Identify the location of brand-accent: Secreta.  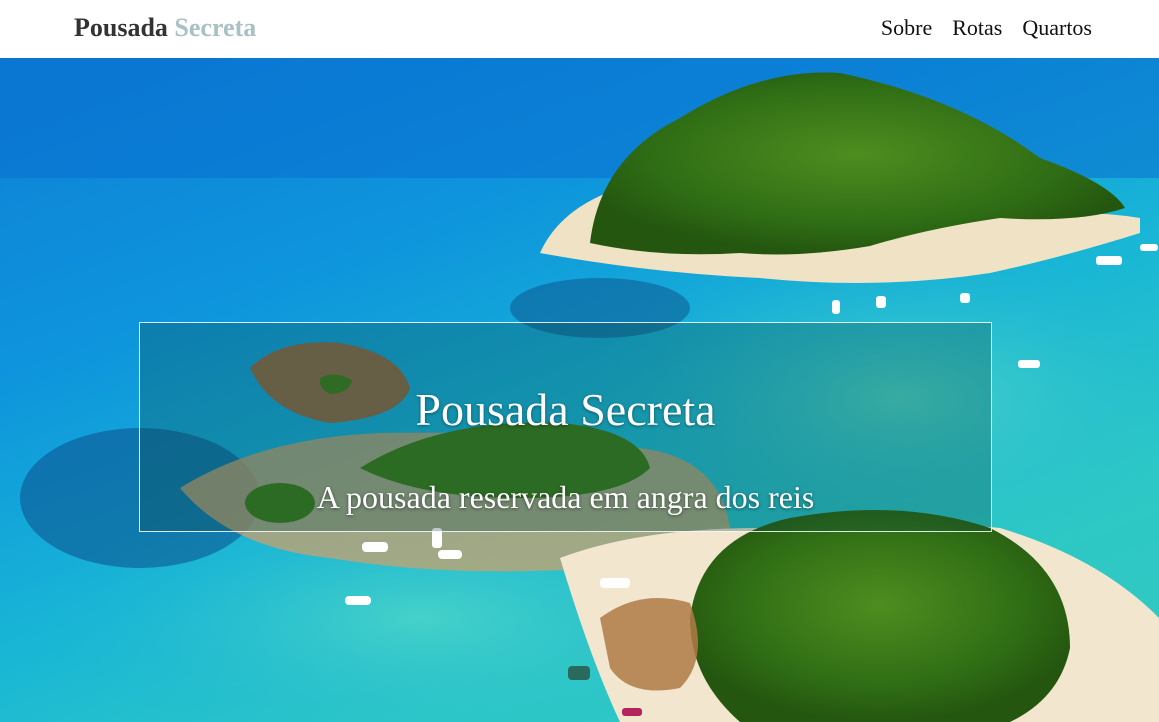
(215, 27).